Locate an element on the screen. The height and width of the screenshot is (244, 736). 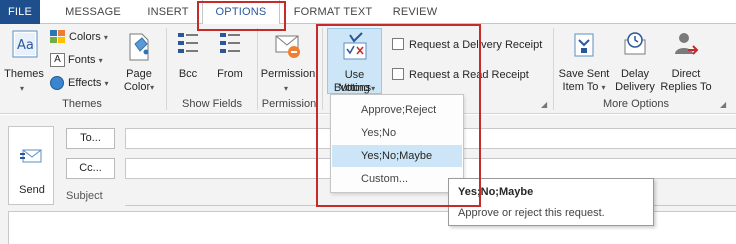
delivery-receipt-label: Request a Delivery Receipt is located at coordinates (476, 45).